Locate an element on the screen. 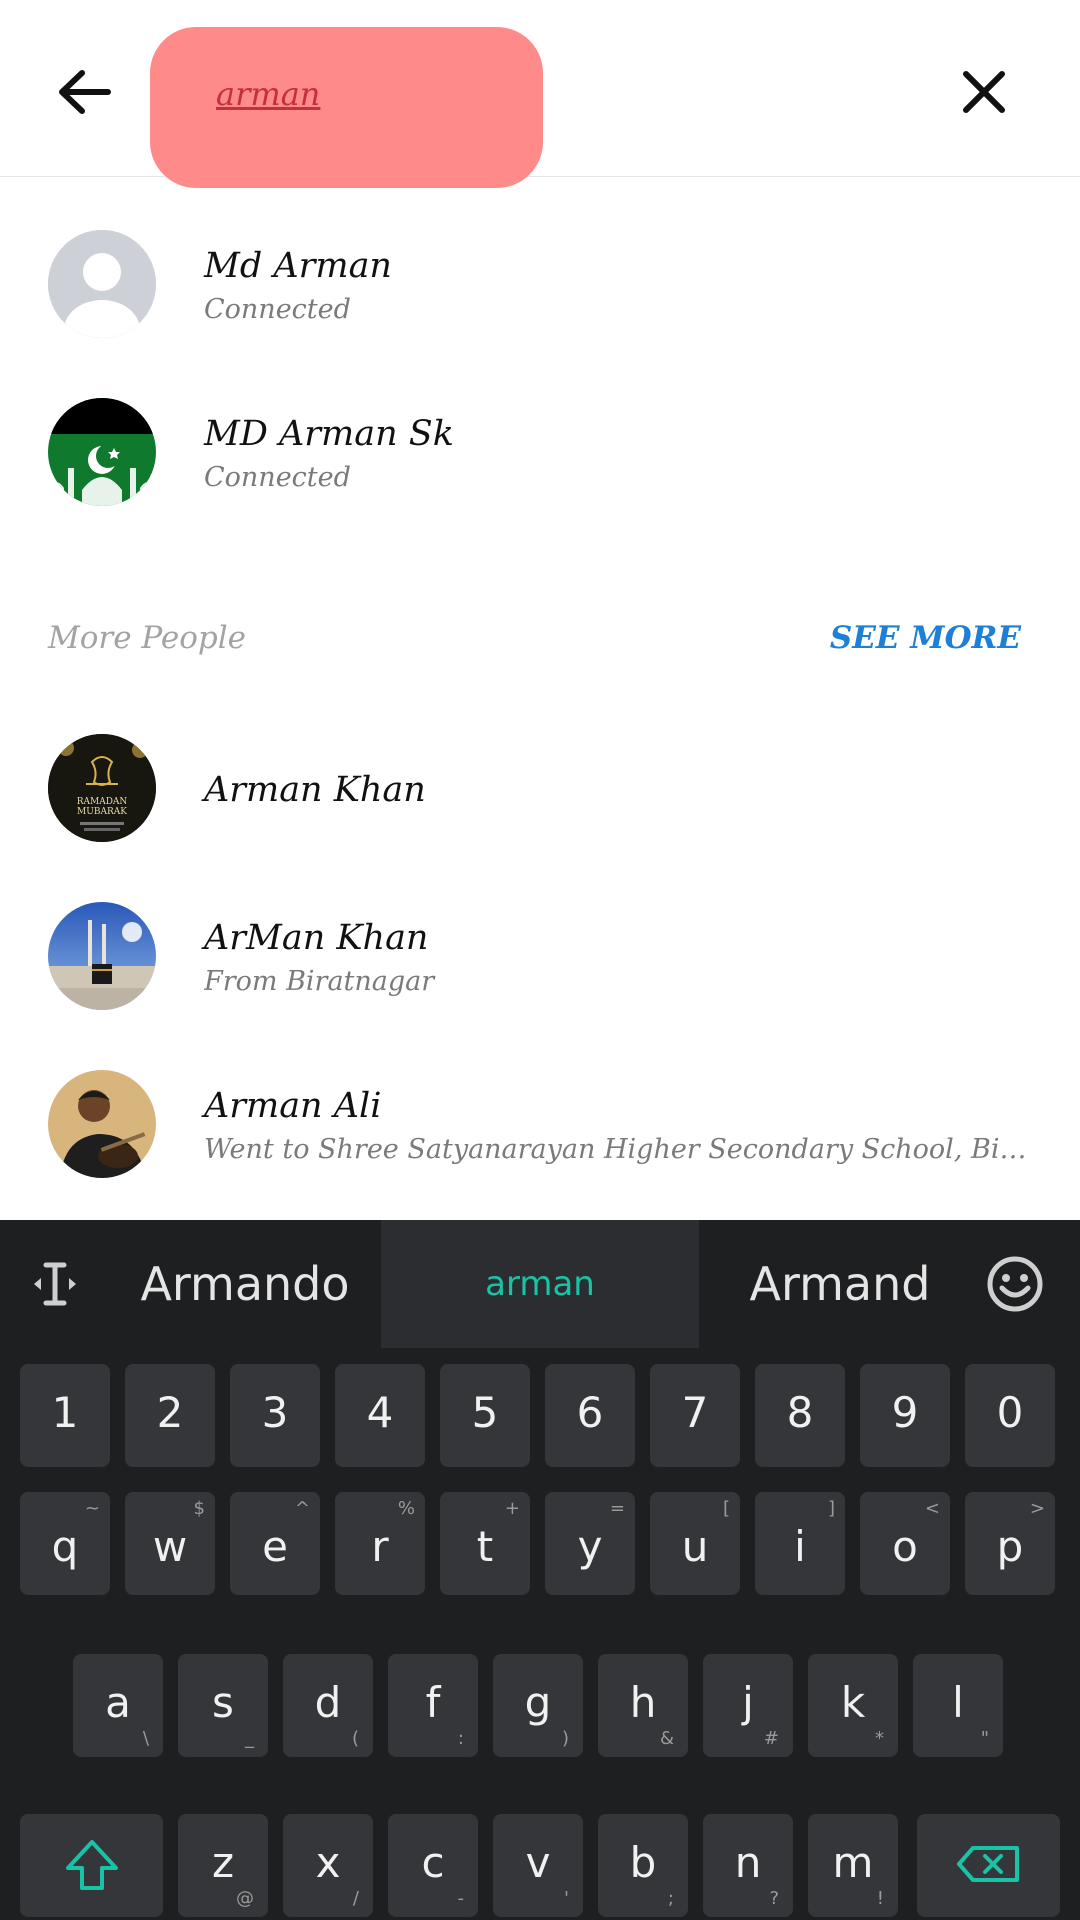 This screenshot has width=1080, height=1920. key-8: 8 is located at coordinates (800, 1415).